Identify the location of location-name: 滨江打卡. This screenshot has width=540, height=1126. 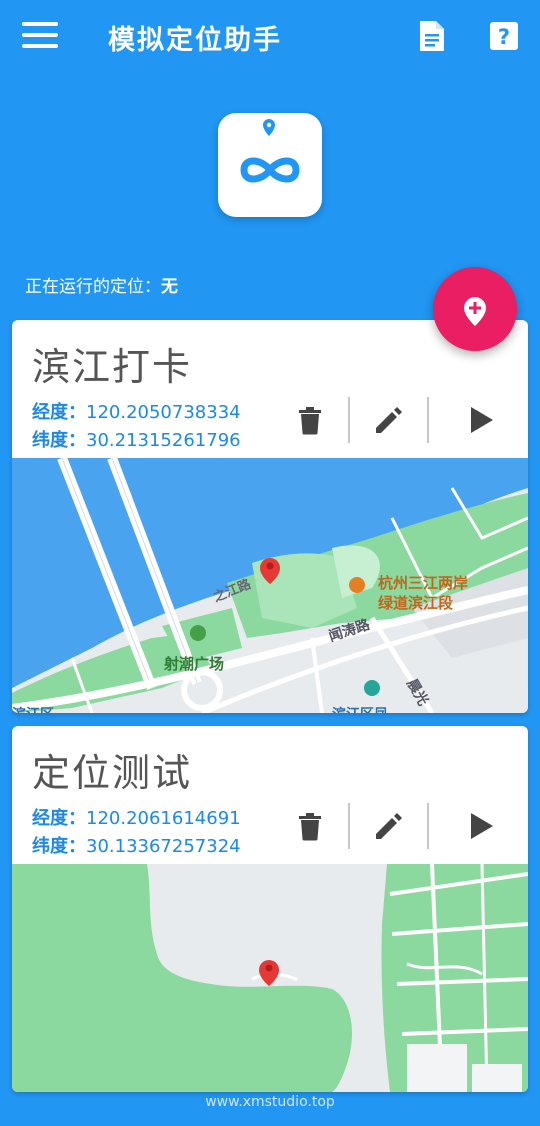
(112, 367).